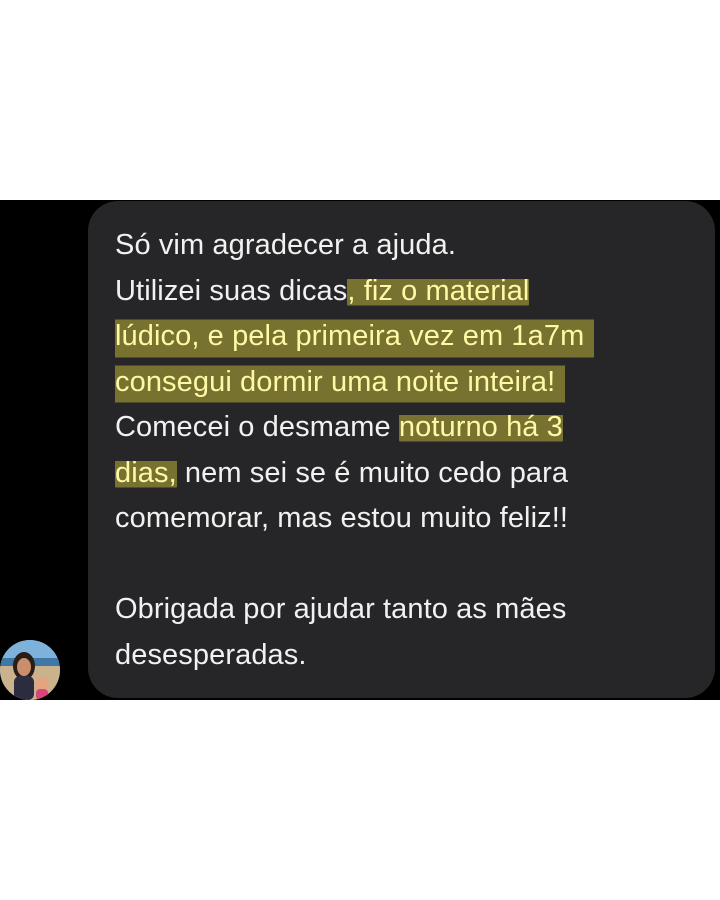  What do you see at coordinates (146, 472) in the screenshot?
I see `highlighted-text: dias,` at bounding box center [146, 472].